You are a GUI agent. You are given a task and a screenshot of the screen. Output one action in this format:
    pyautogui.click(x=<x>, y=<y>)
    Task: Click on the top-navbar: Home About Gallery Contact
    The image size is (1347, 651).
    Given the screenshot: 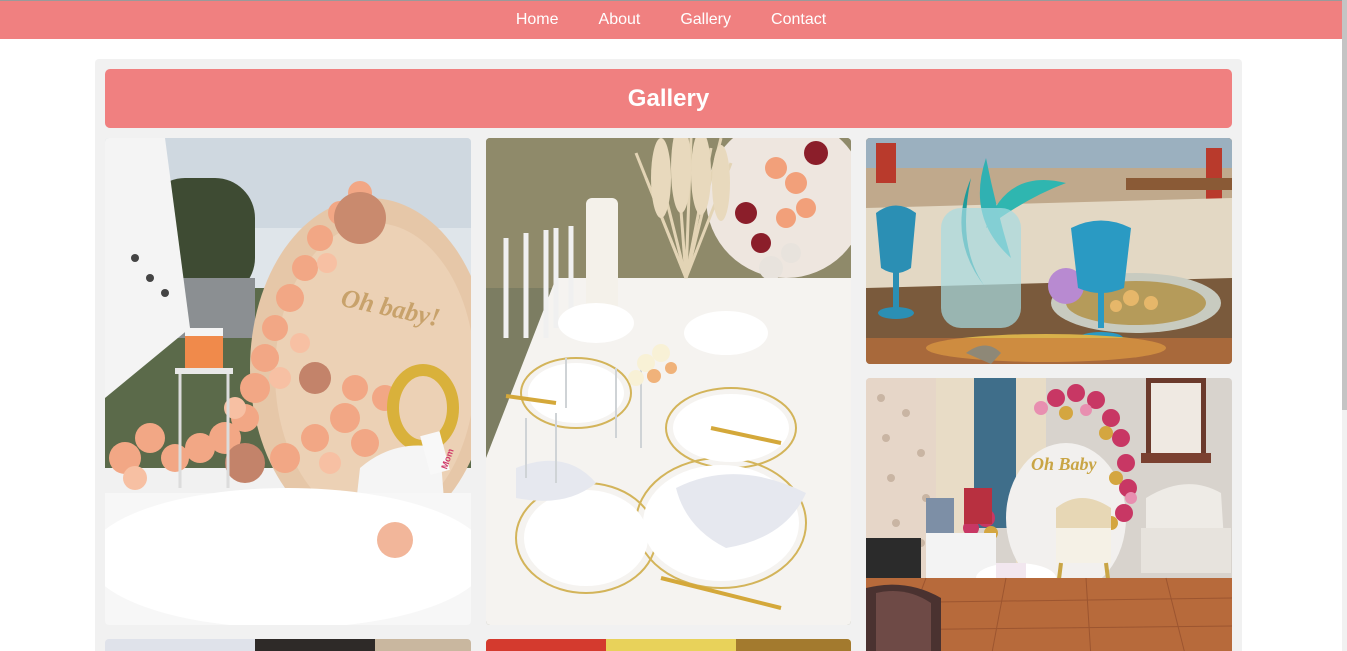 What is the action you would take?
    pyautogui.click(x=671, y=19)
    